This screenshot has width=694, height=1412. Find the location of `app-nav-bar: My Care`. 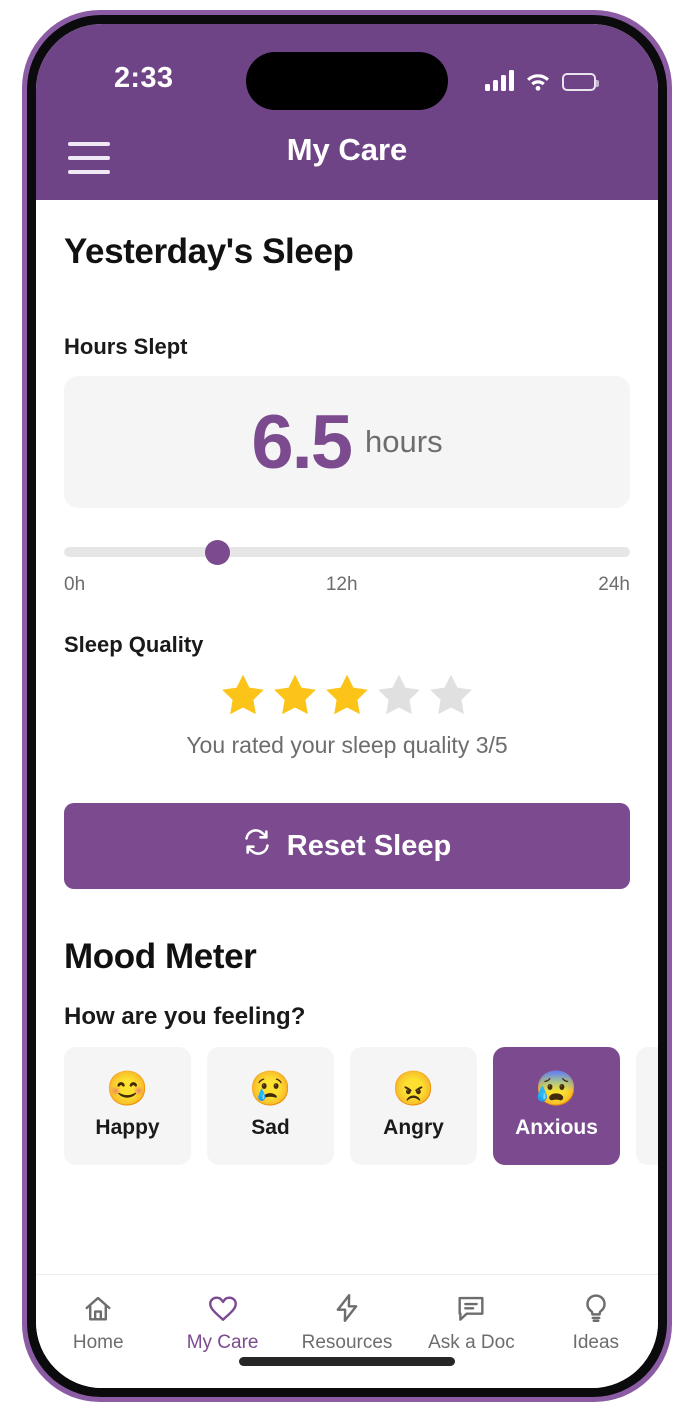

app-nav-bar: My Care is located at coordinates (347, 160).